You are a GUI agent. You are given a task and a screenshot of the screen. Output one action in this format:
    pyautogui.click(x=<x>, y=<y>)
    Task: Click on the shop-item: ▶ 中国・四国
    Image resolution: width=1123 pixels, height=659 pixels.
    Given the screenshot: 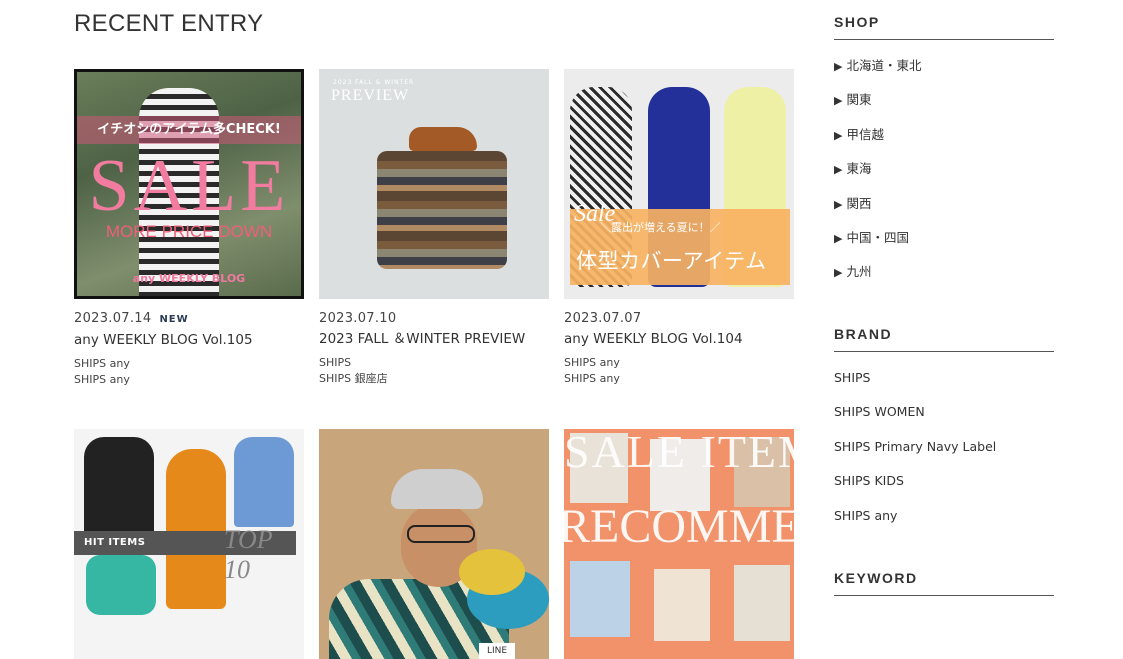 What is the action you would take?
    pyautogui.click(x=944, y=238)
    